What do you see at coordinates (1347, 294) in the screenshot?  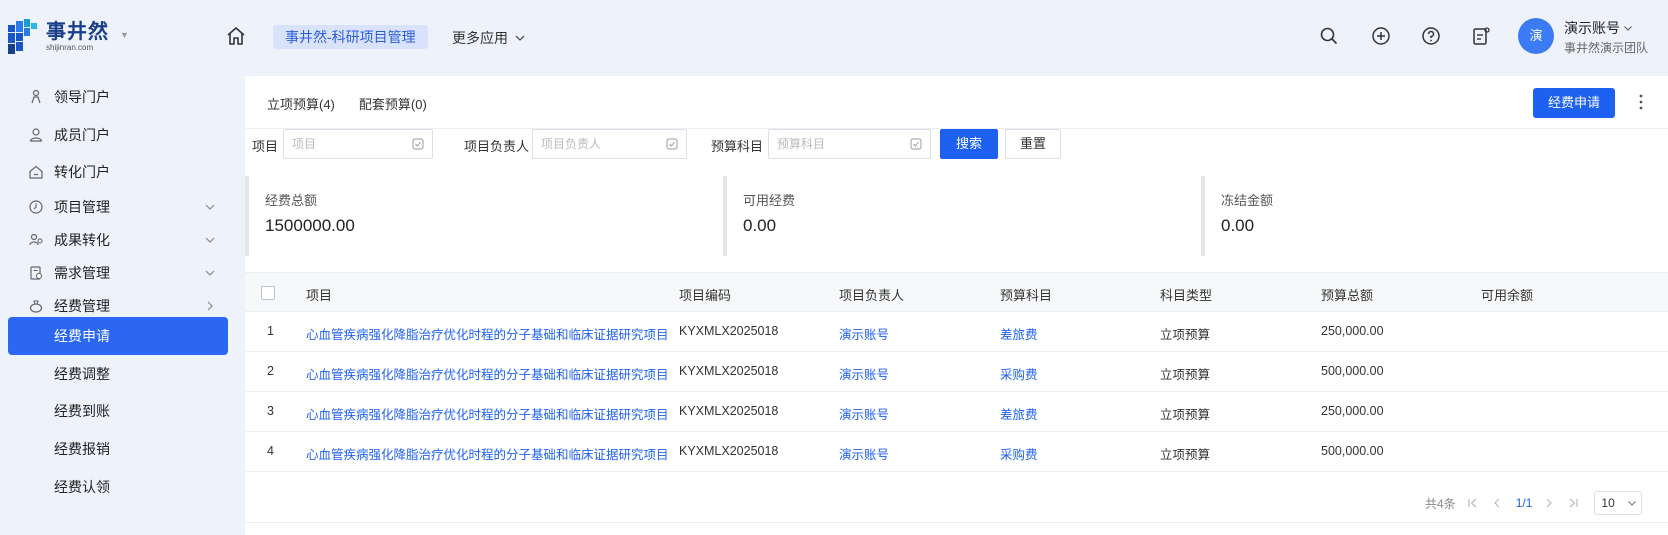 I see `column-header: 预算总额` at bounding box center [1347, 294].